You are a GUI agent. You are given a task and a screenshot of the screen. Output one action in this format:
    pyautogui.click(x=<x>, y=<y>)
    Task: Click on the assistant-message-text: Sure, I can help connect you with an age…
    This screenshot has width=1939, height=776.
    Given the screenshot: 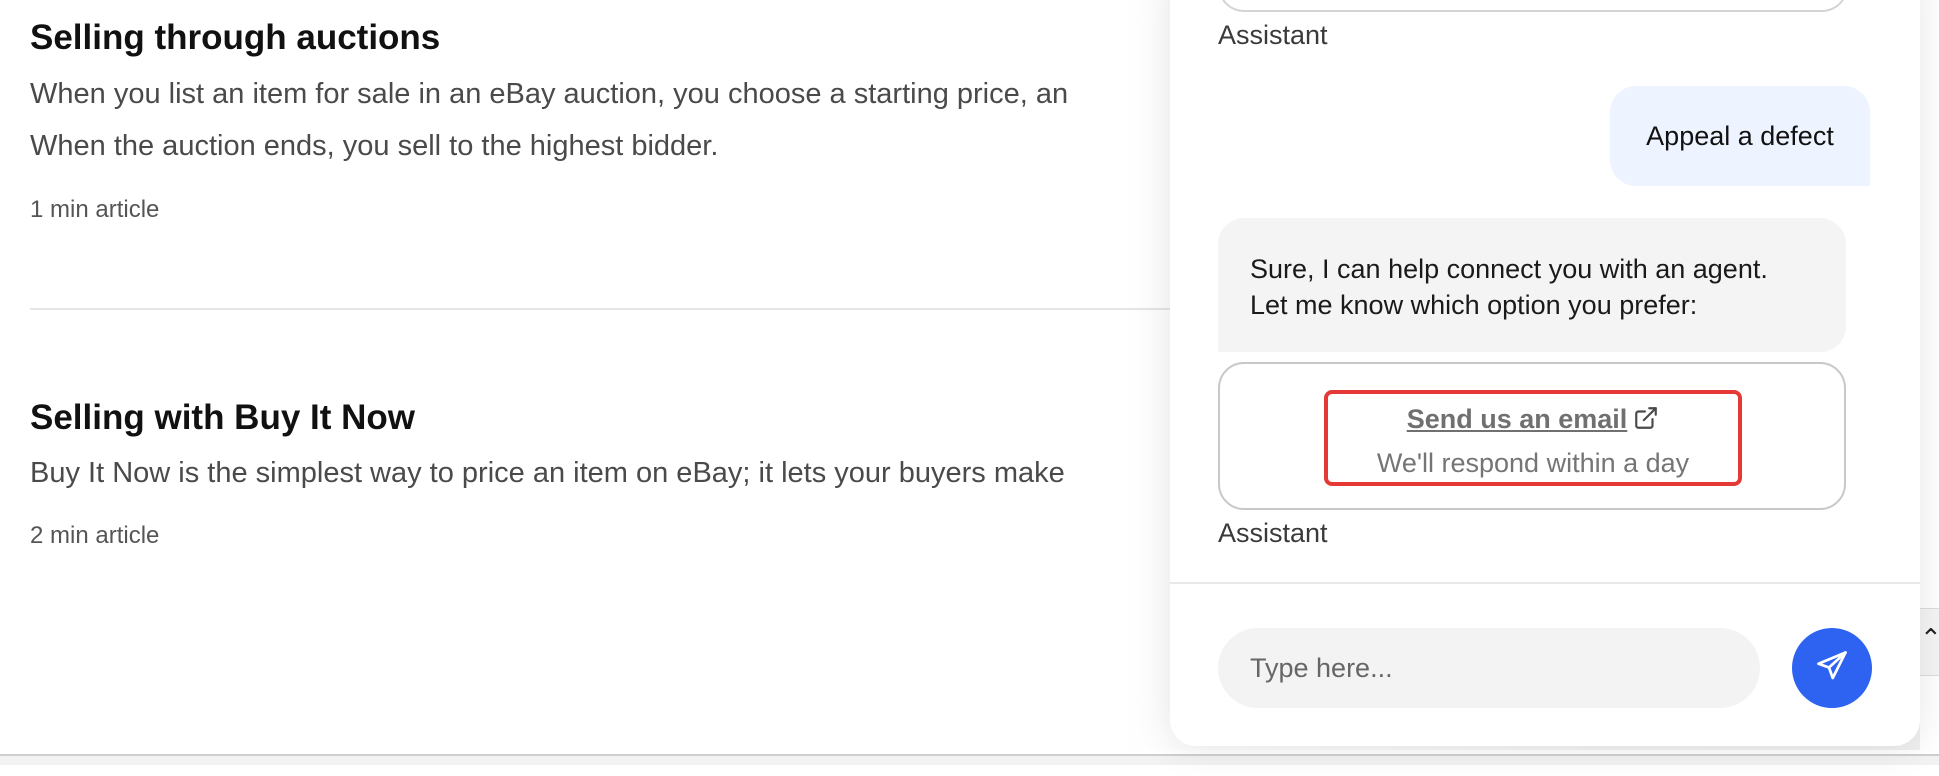 What is the action you would take?
    pyautogui.click(x=1509, y=269)
    